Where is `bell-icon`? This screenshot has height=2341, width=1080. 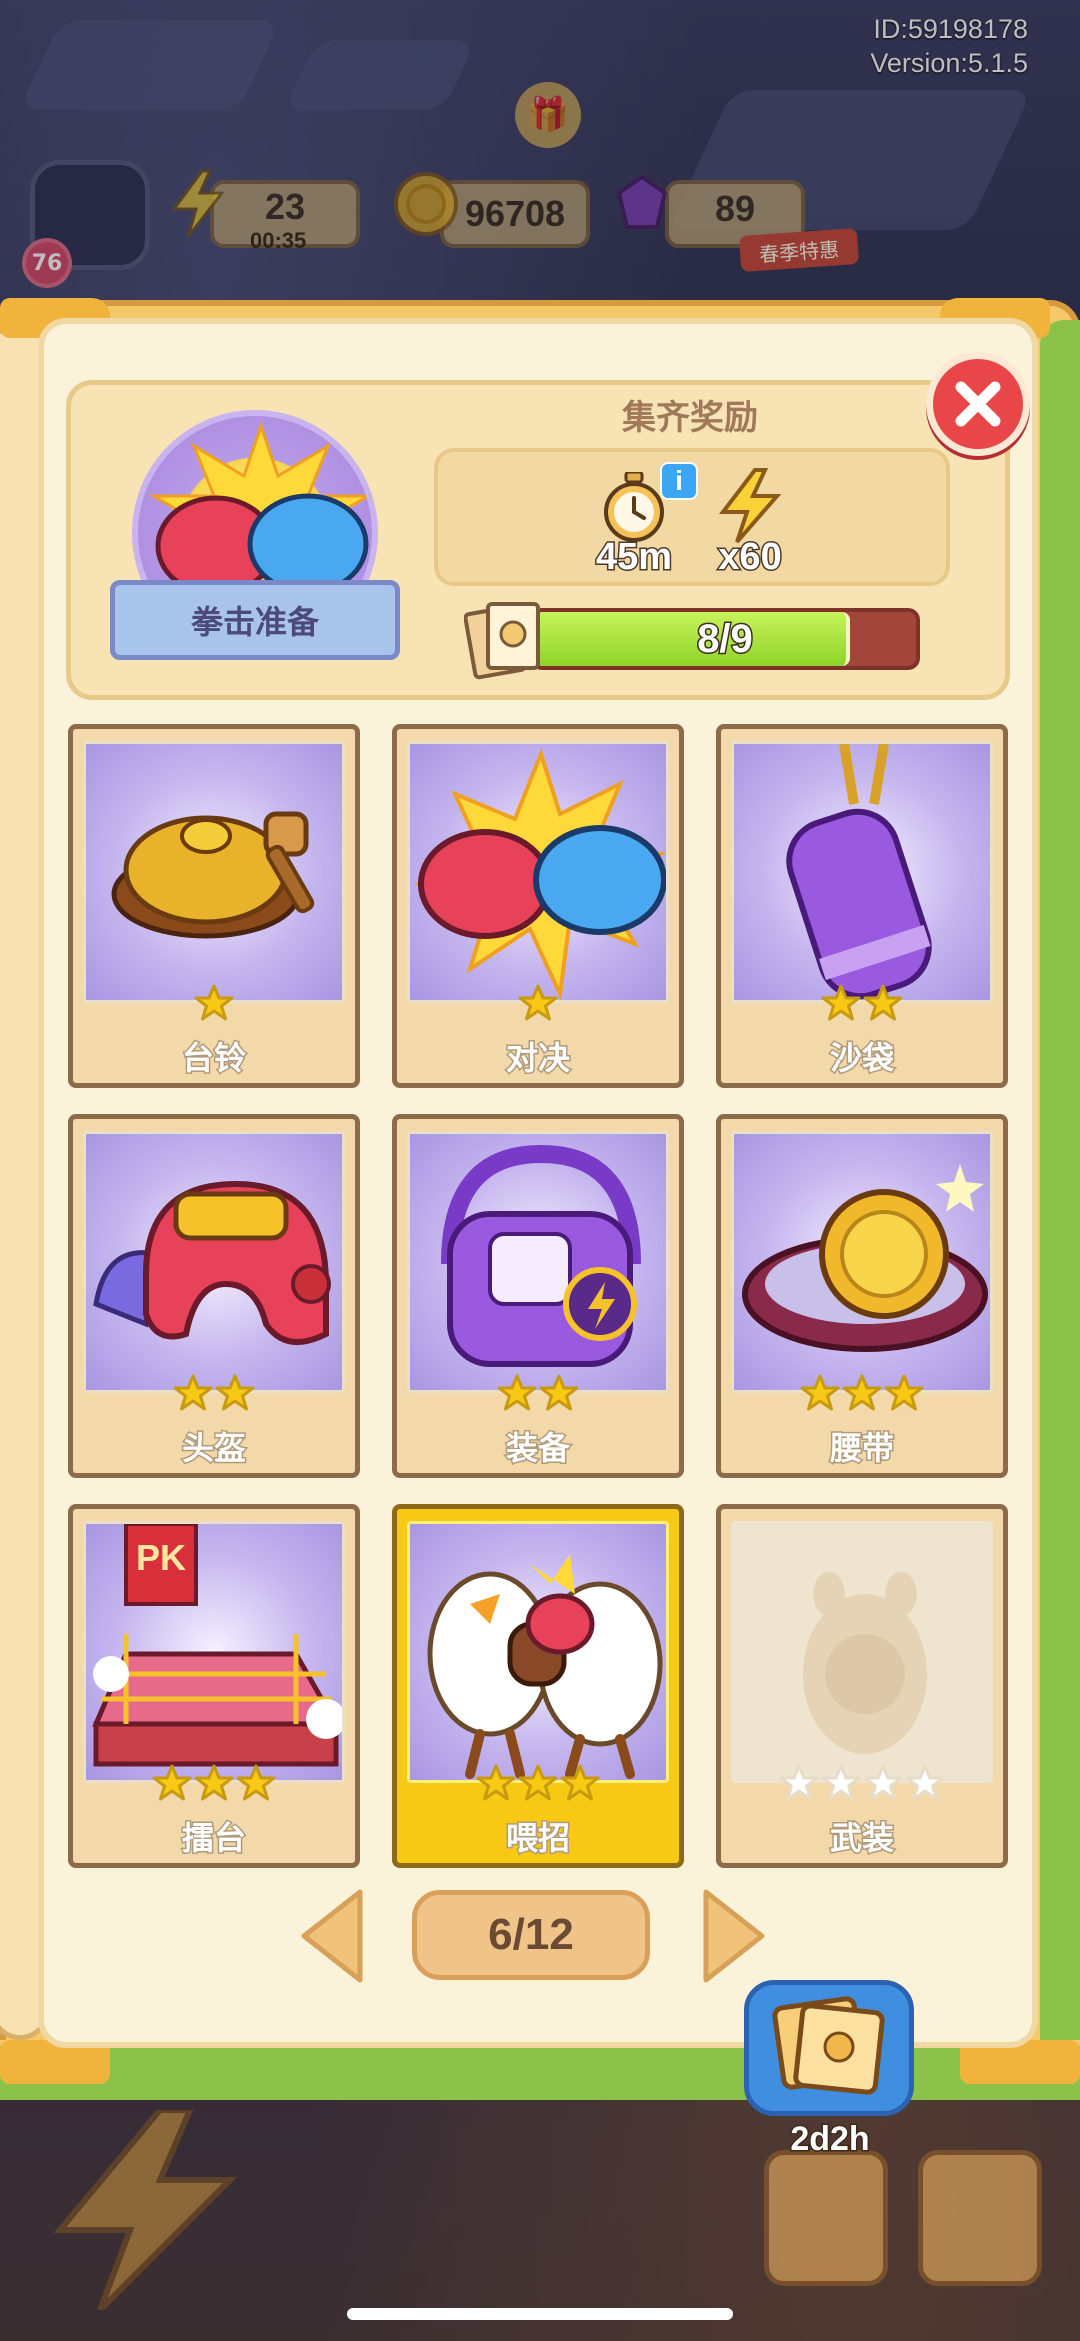 bell-icon is located at coordinates (214, 872).